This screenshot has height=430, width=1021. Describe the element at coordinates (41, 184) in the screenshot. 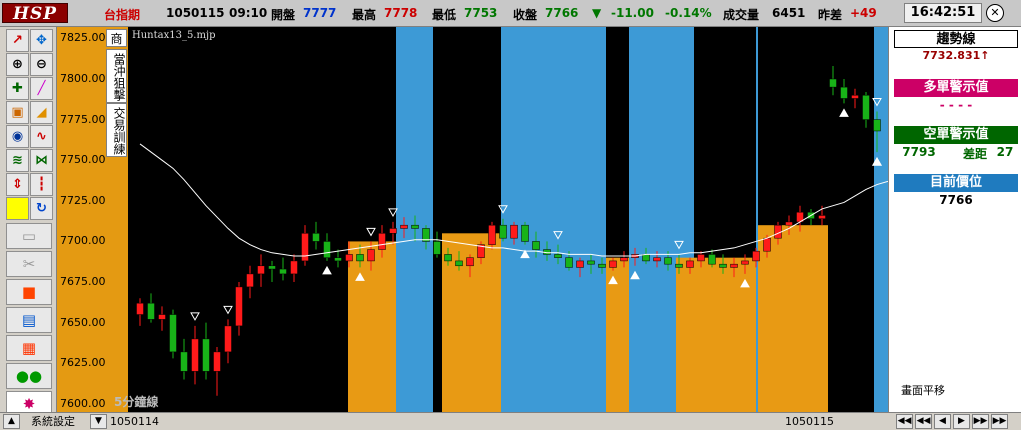

I see `candle-icon: ┇` at that location.